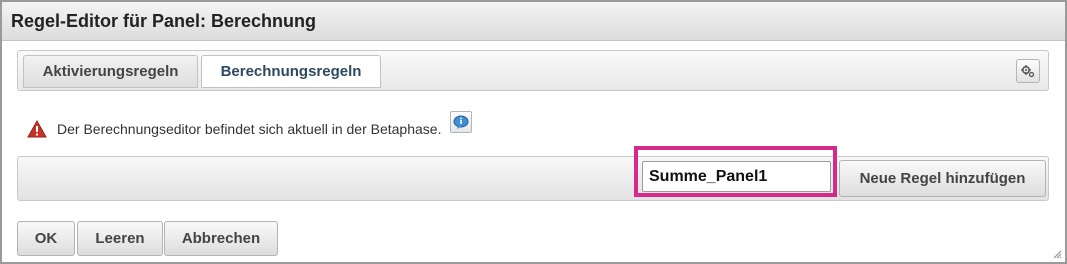 The image size is (1067, 264). I want to click on info-bubble-icon, so click(461, 122).